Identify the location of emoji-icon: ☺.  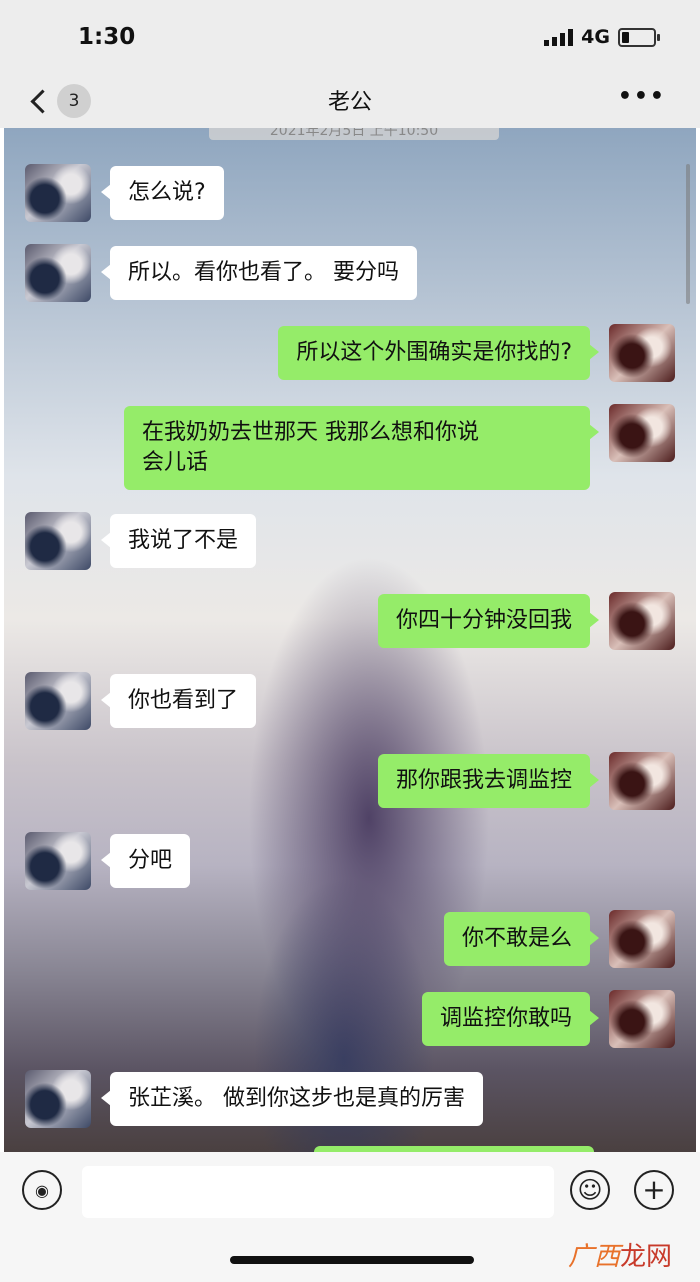
(590, 1190).